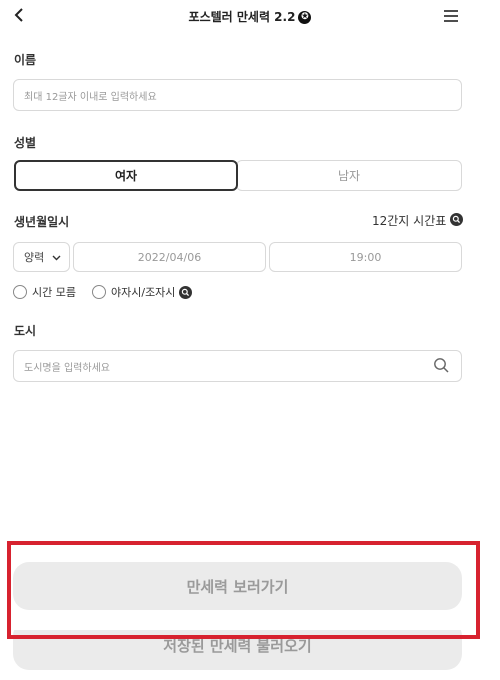 The height and width of the screenshot is (680, 500). What do you see at coordinates (349, 175) in the screenshot?
I see `gender-male-button: 남자` at bounding box center [349, 175].